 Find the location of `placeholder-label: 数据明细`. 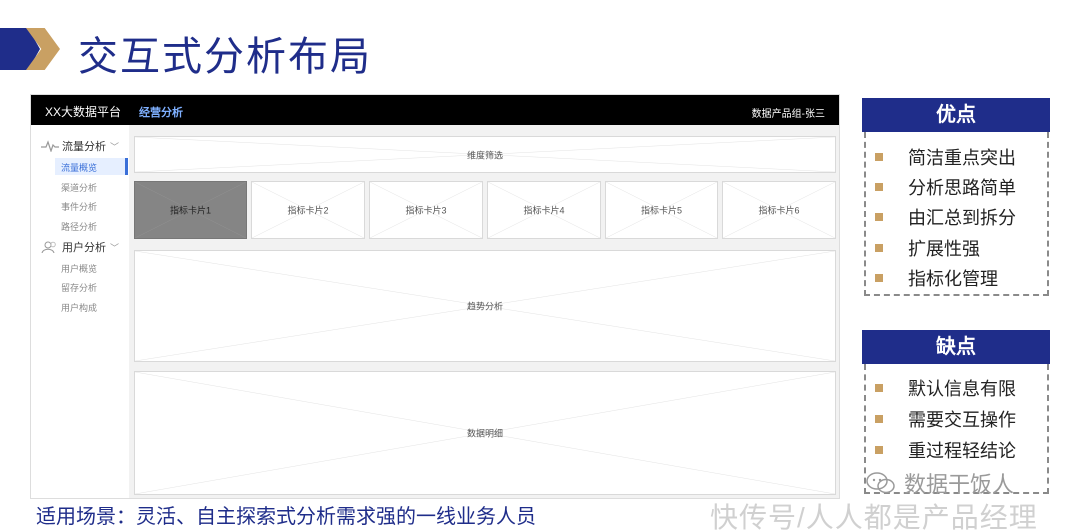

placeholder-label: 数据明细 is located at coordinates (484, 433).